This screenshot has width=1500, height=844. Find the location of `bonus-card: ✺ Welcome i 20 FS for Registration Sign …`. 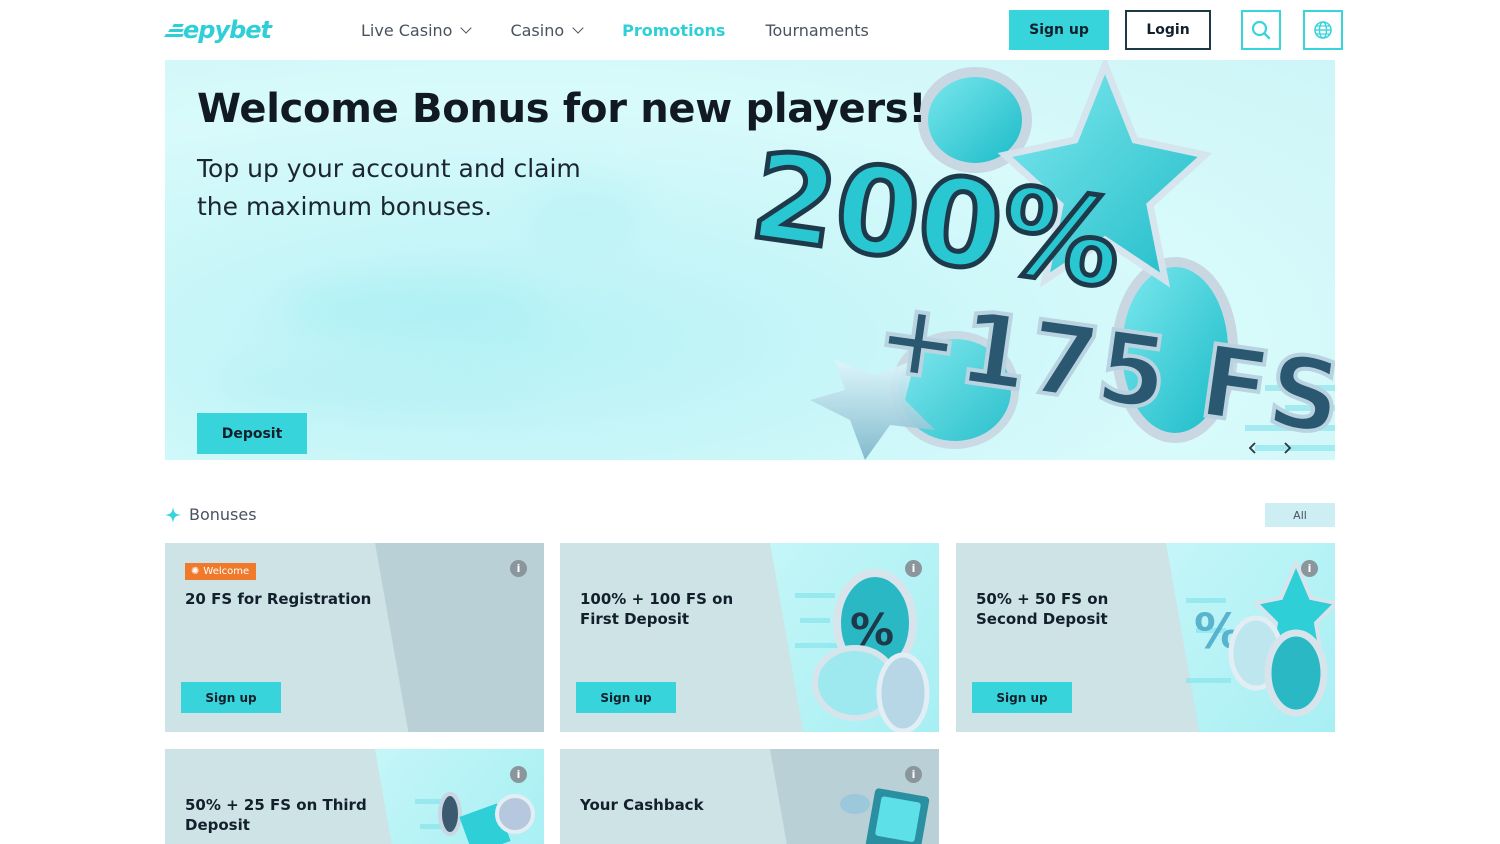

bonus-card: ✺ Welcome i 20 FS for Registration Sign … is located at coordinates (354, 637).